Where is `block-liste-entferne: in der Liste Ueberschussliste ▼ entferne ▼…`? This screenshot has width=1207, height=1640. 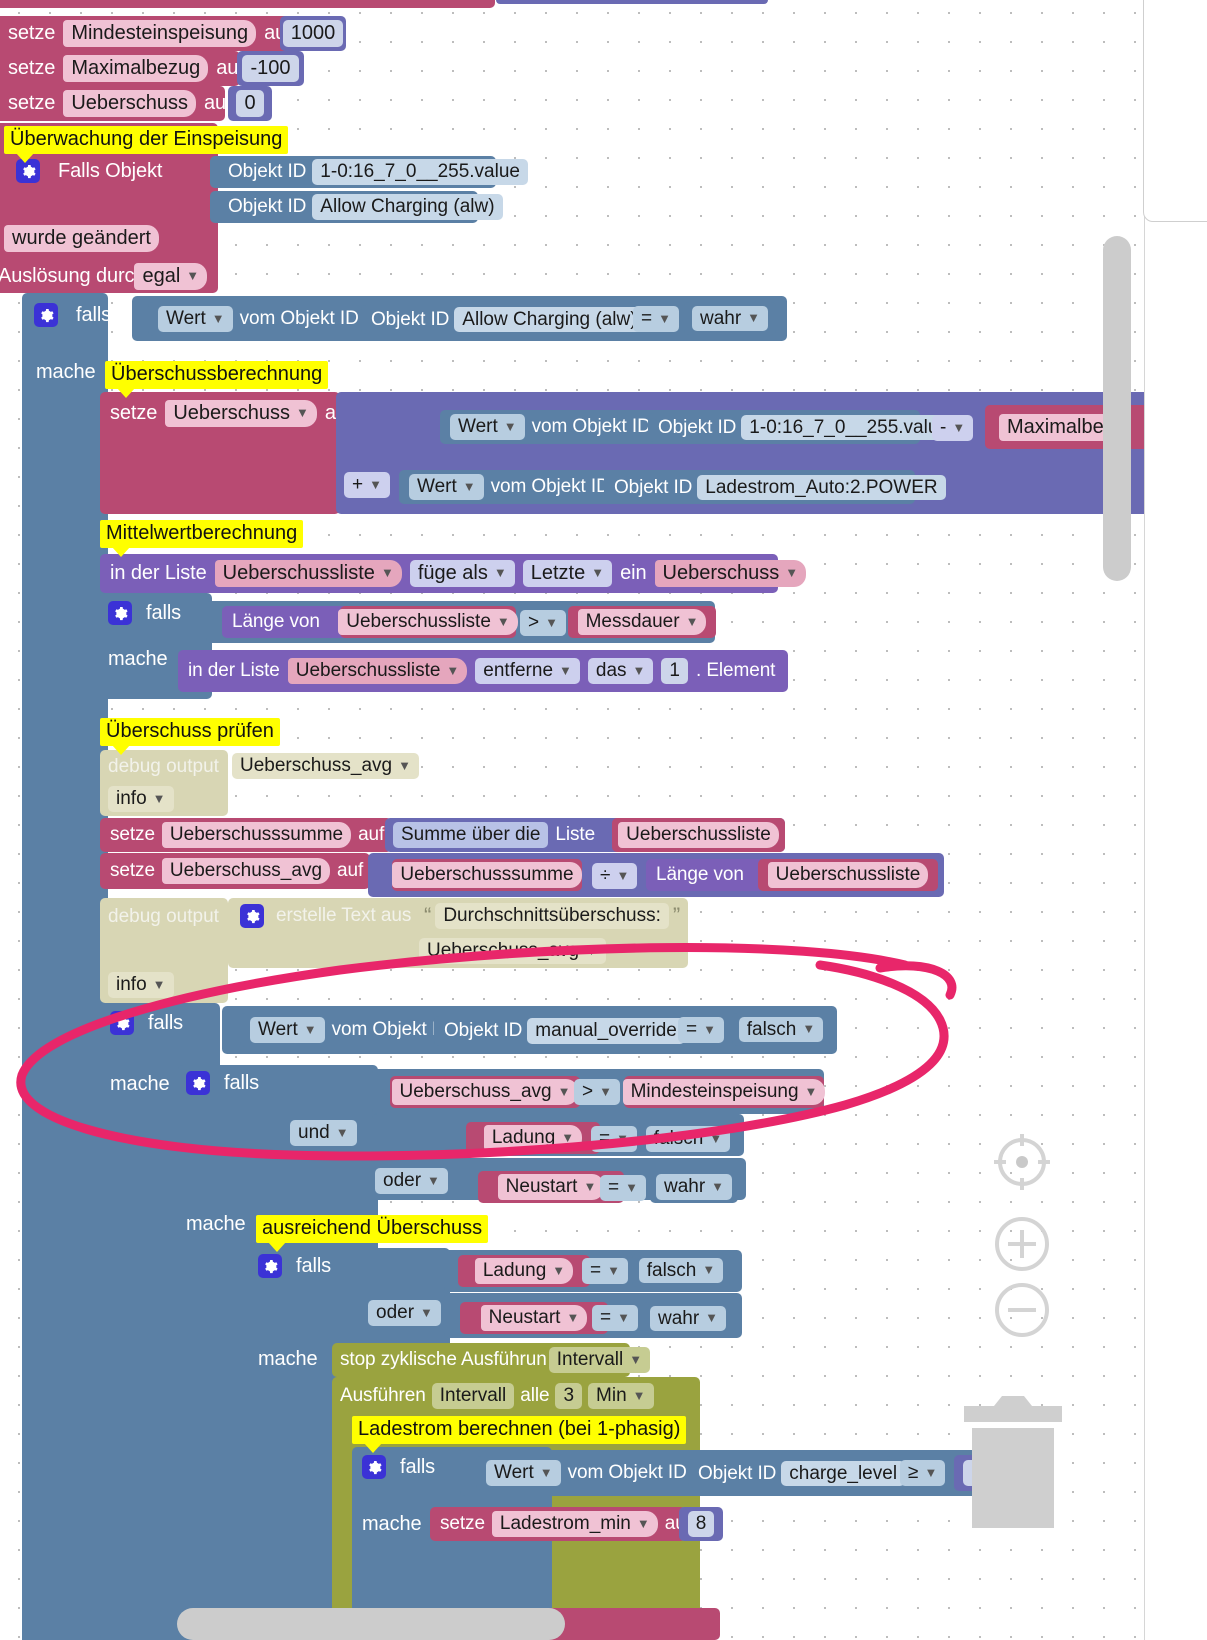
block-liste-entferne: in der Liste Ueberschussliste ▼ entferne ▼… is located at coordinates (483, 671).